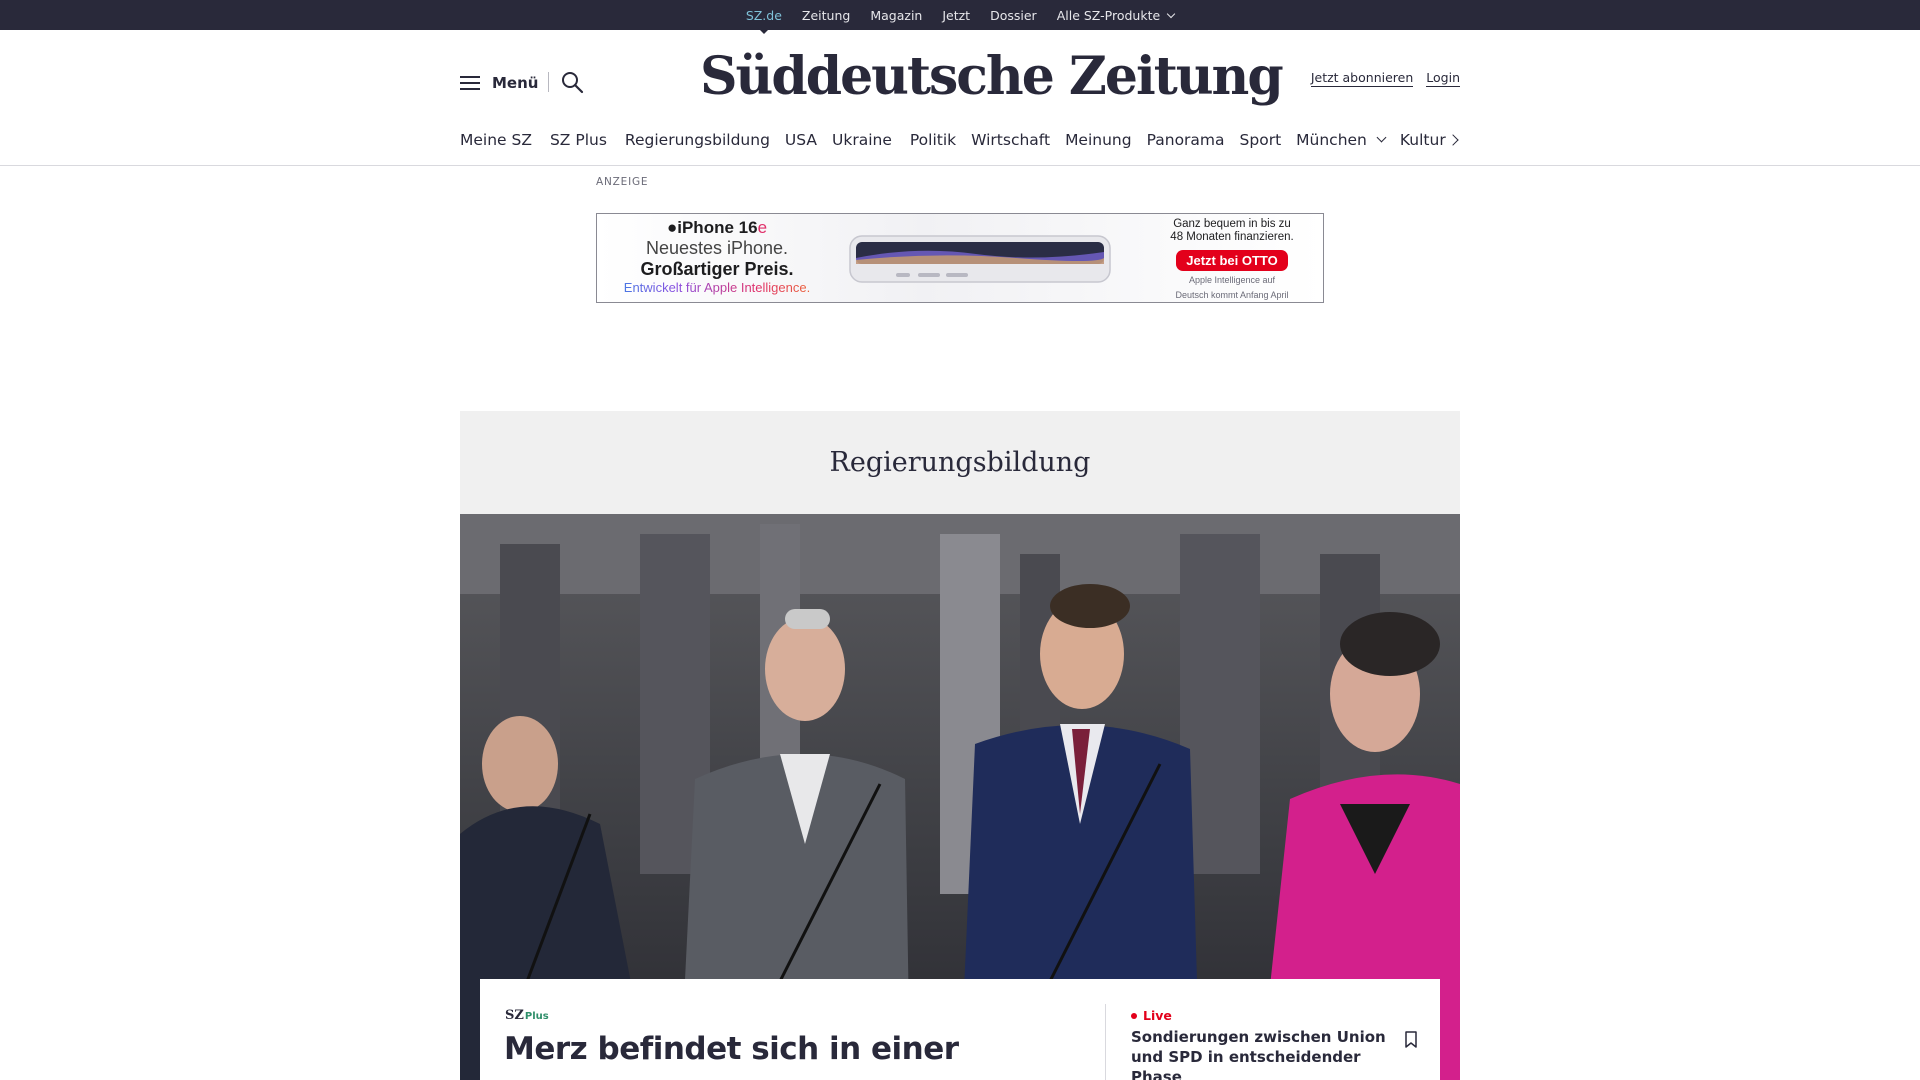  Describe the element at coordinates (869, 140) in the screenshot. I see `nav-item-ukraine: Ukraine` at that location.